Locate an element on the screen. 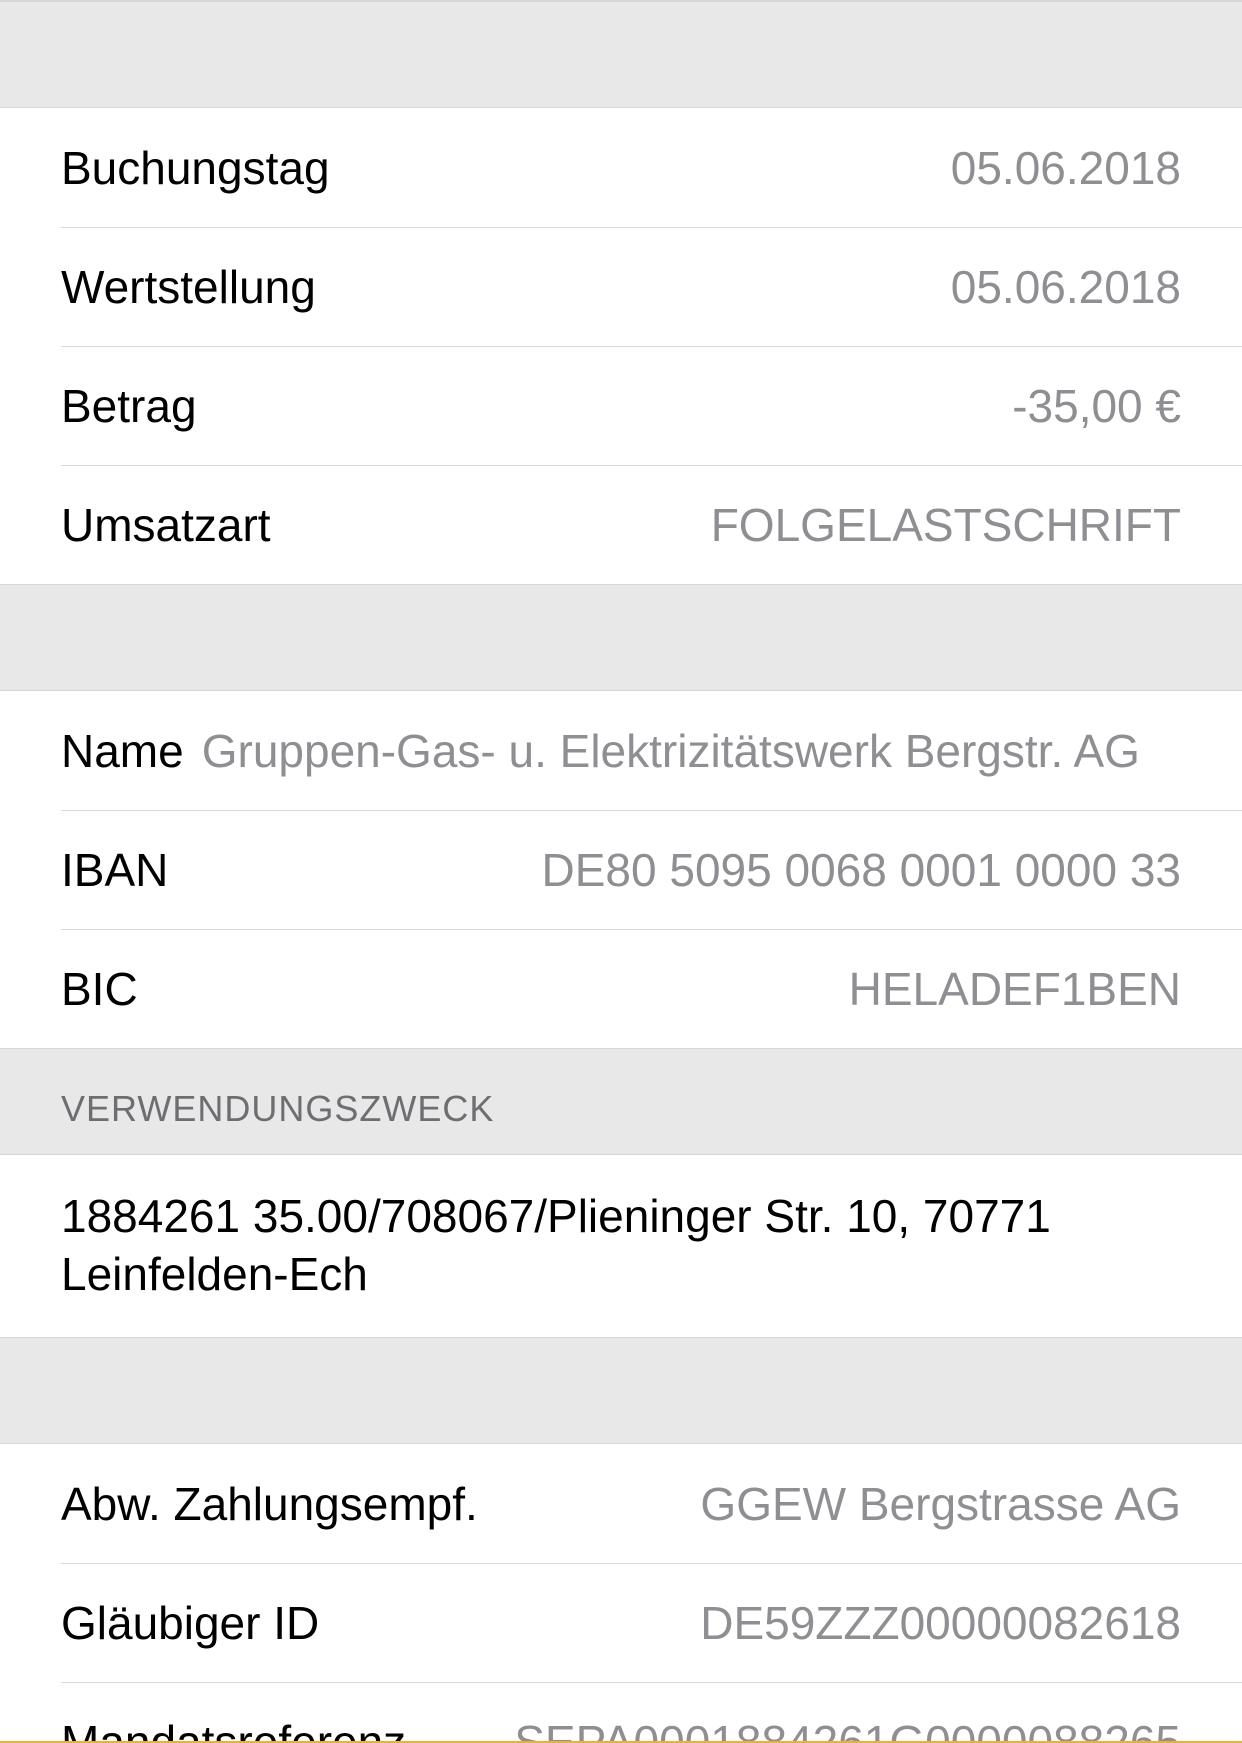 This screenshot has width=1242, height=1743. booking-date-value: 05.06.2018 is located at coordinates (1065, 167).